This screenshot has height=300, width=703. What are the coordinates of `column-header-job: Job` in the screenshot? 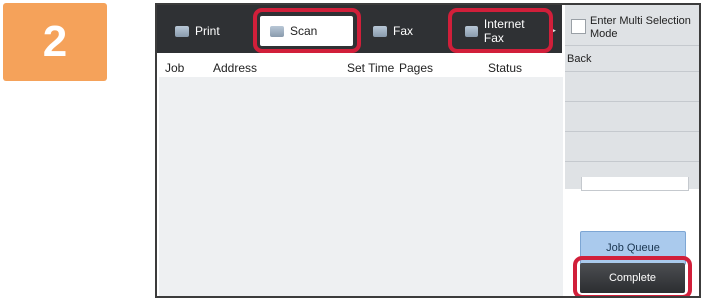 It's located at (175, 68).